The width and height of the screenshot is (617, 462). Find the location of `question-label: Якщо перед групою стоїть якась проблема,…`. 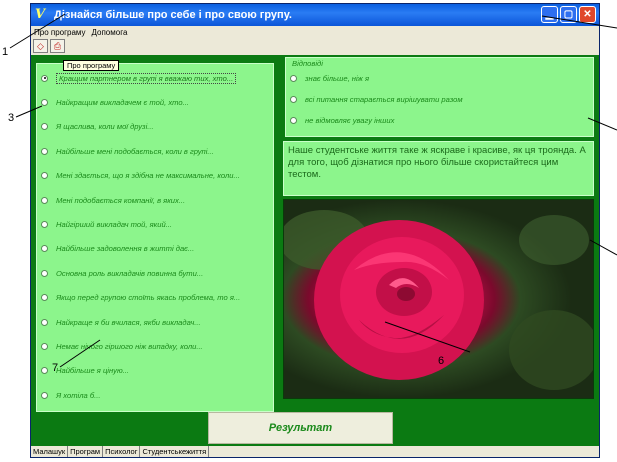

question-label: Якщо перед групою стоїть якась проблема,… is located at coordinates (148, 298).